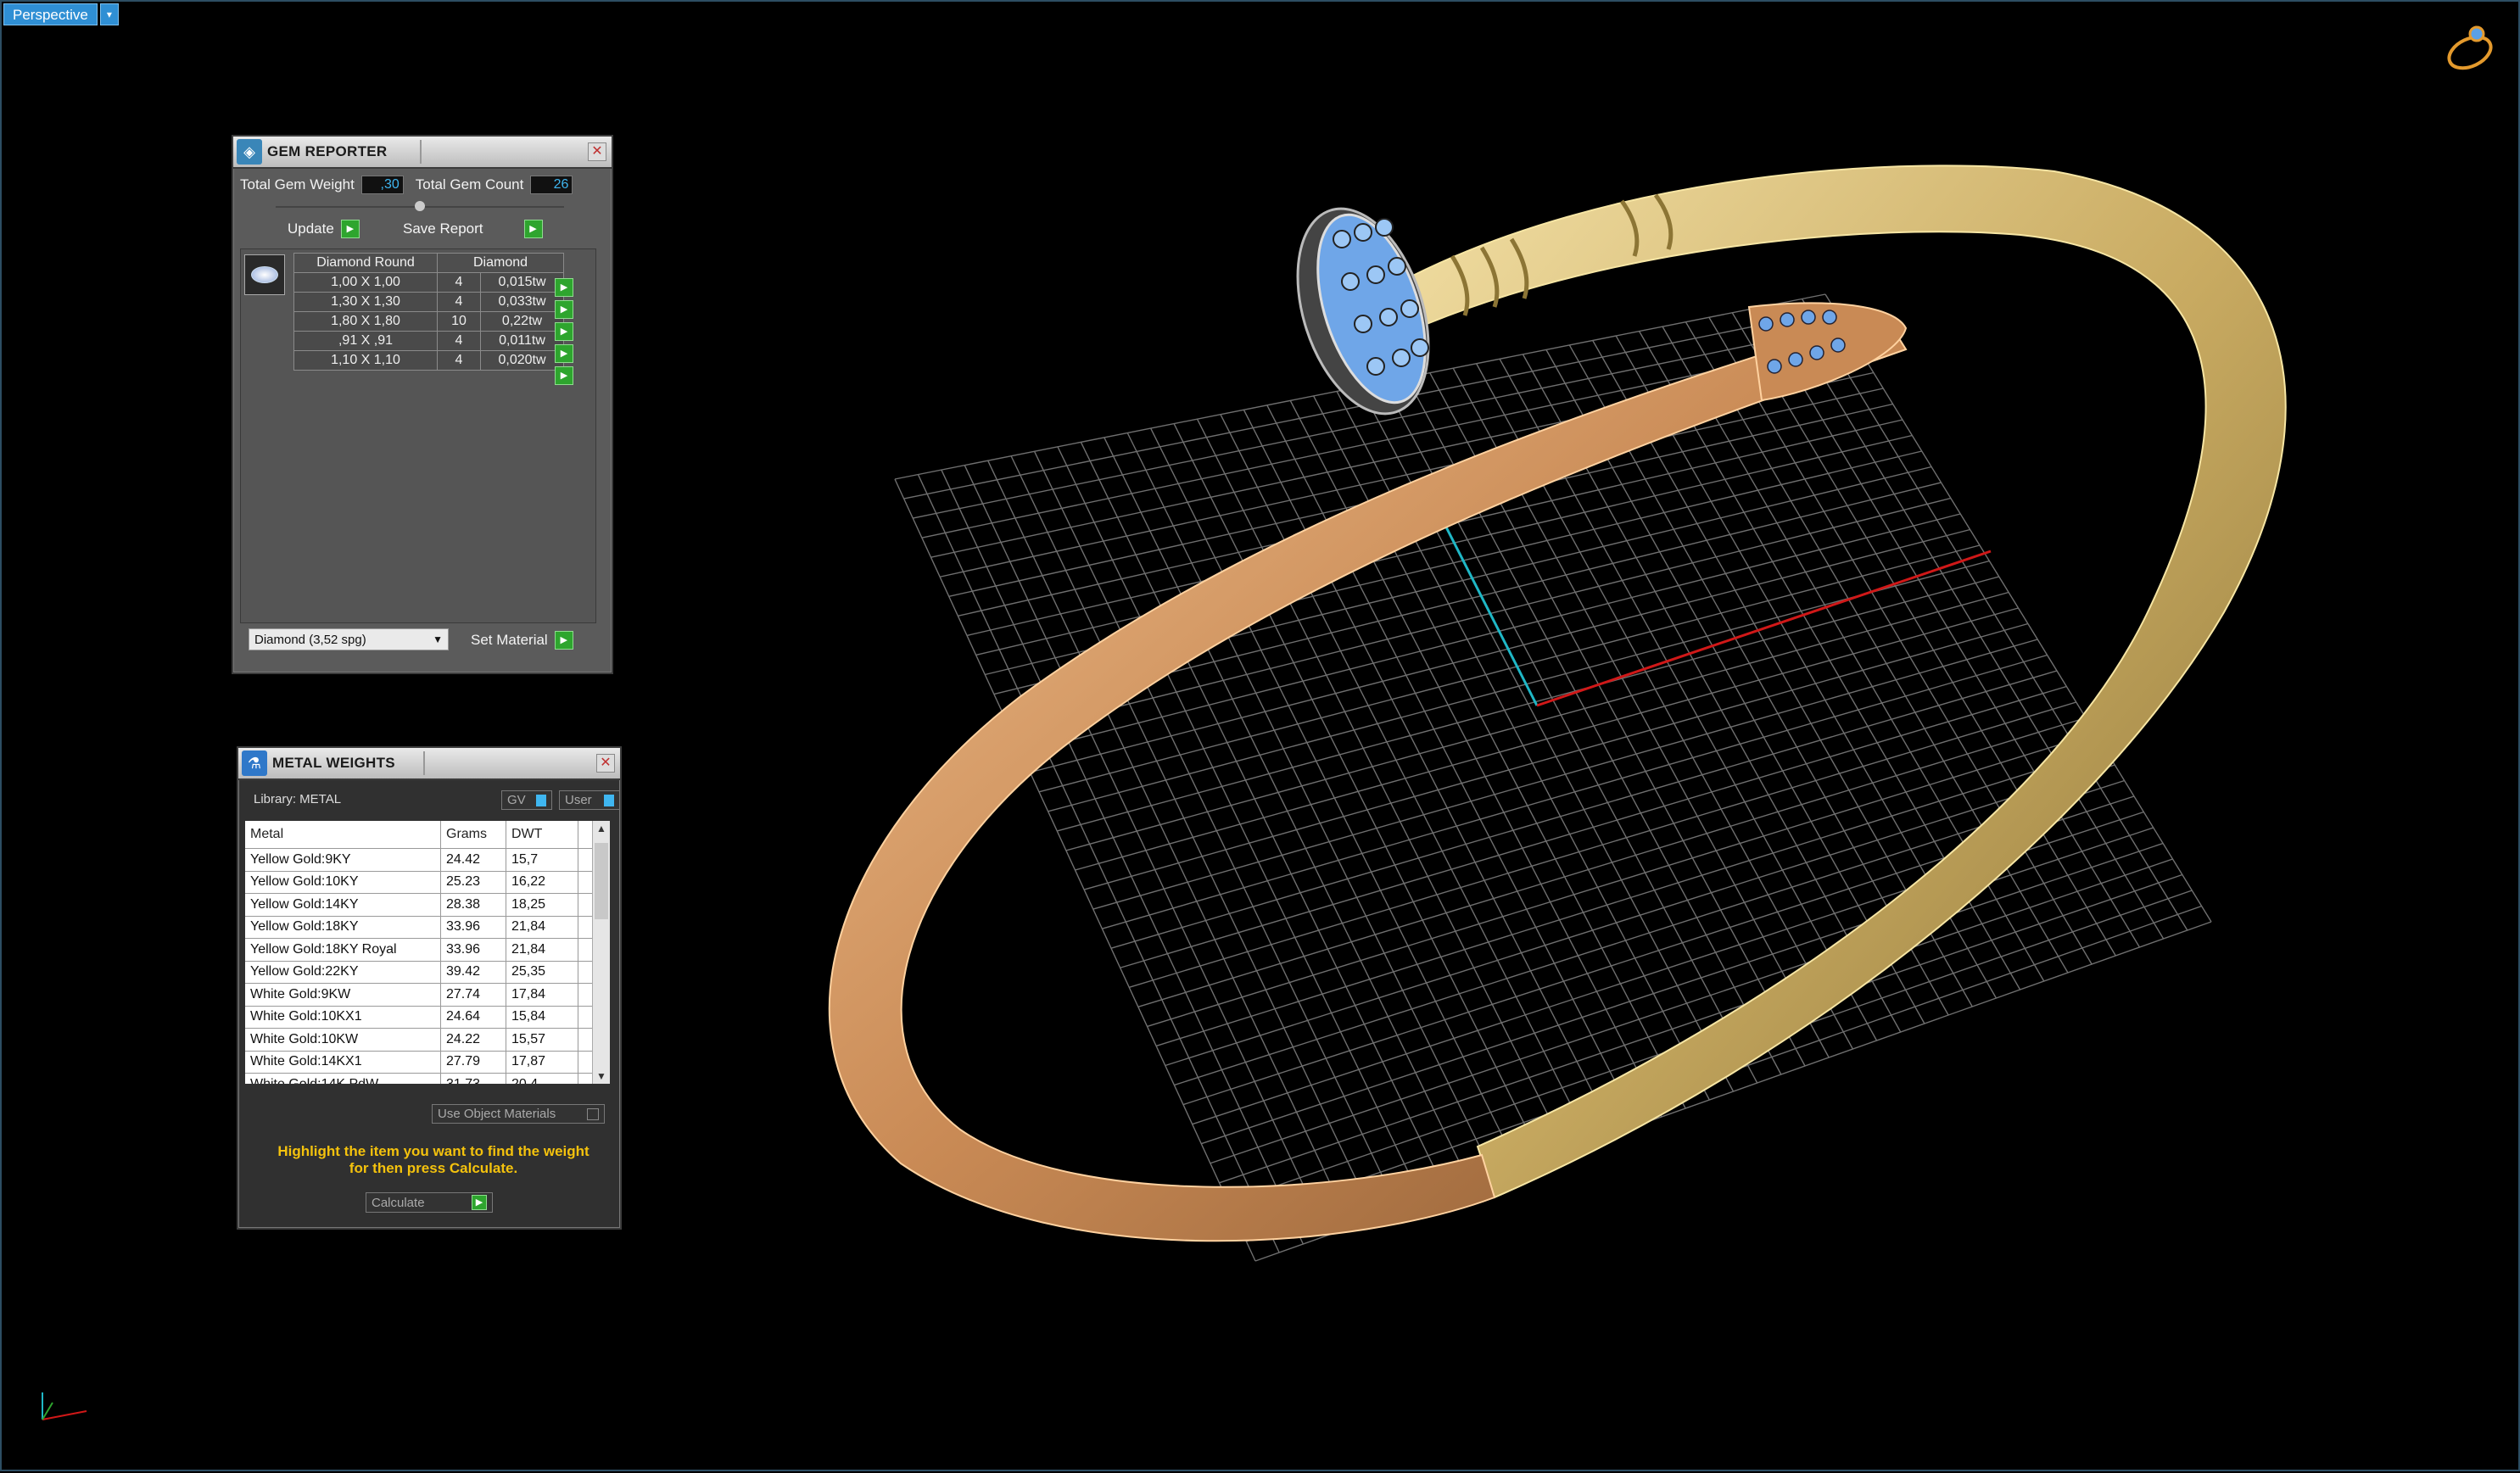 The height and width of the screenshot is (1473, 2520). What do you see at coordinates (542, 1017) in the screenshot?
I see `metal-dwt: 15,84` at bounding box center [542, 1017].